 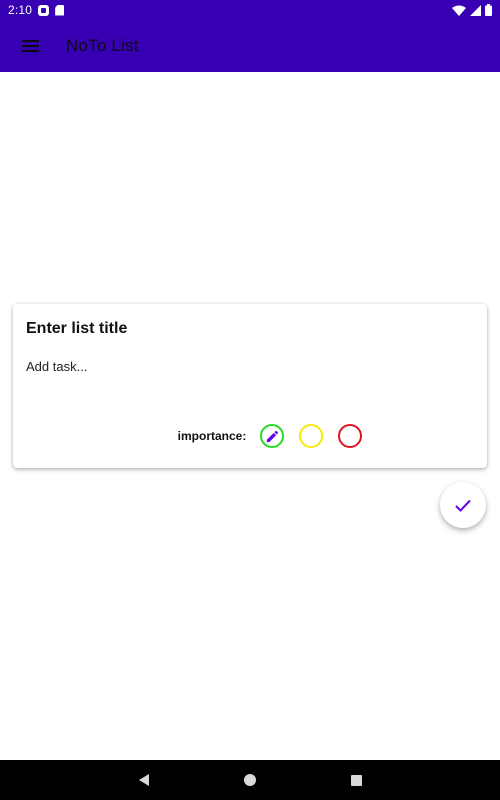 What do you see at coordinates (246, 366) in the screenshot?
I see `add-task-input` at bounding box center [246, 366].